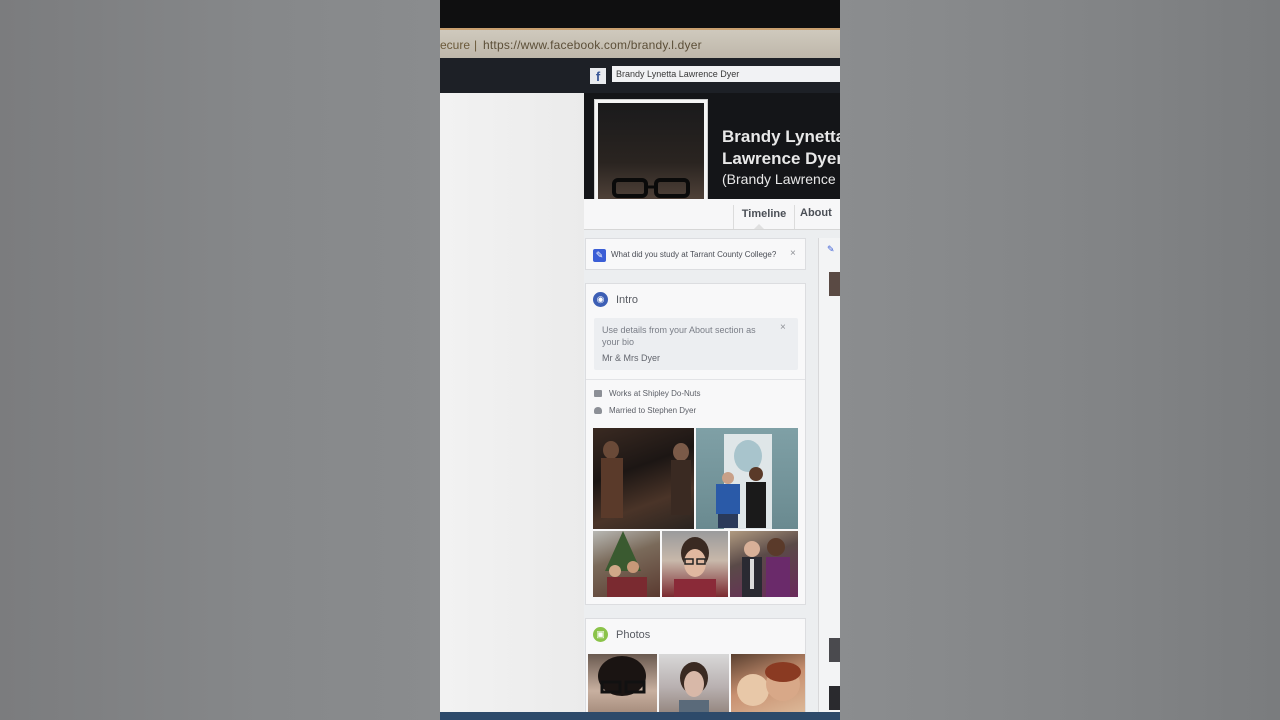  I want to click on family-scene, so click(626, 564).